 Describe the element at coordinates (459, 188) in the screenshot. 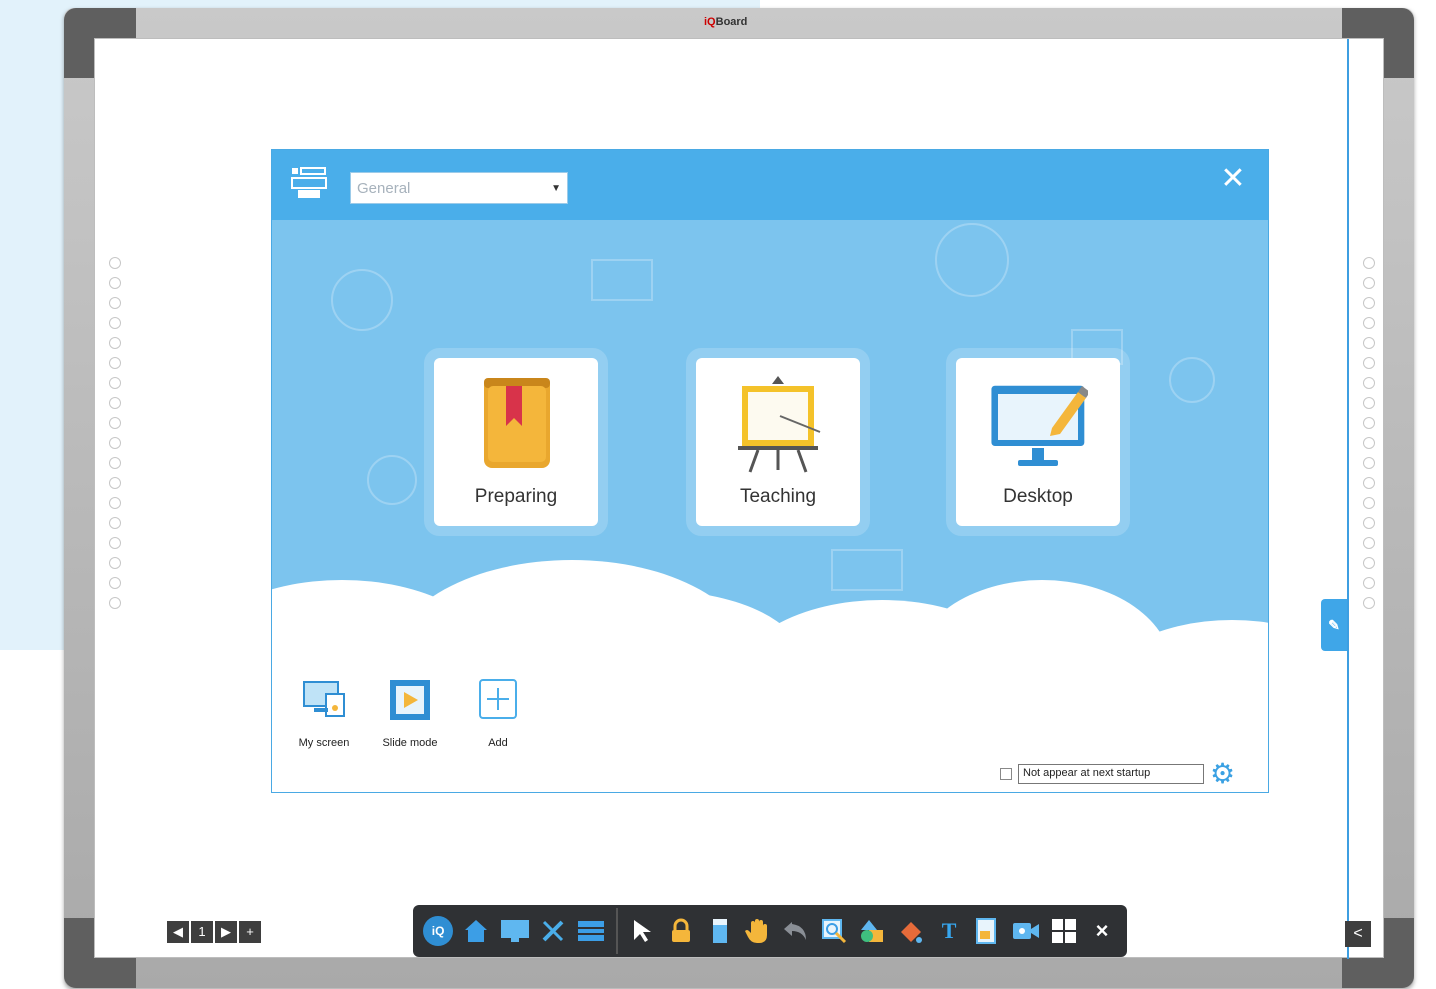

I see `mode-select: General ▼` at that location.